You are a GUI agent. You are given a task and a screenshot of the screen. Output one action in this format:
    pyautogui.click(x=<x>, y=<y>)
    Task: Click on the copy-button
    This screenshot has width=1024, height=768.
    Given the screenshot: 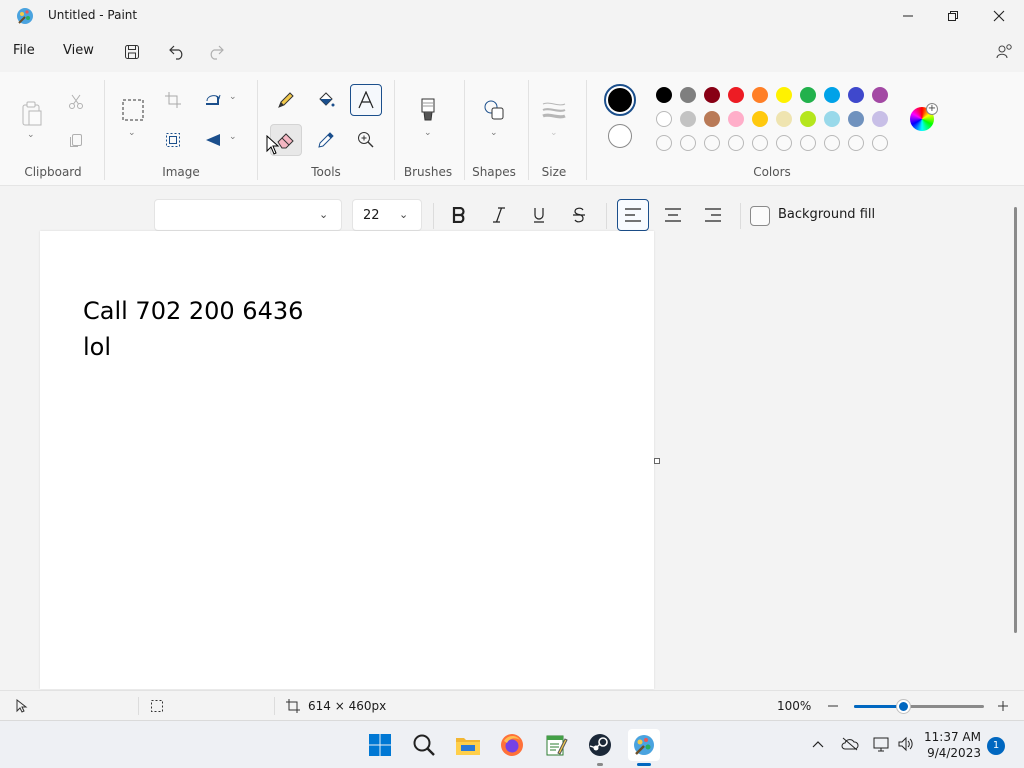 What is the action you would take?
    pyautogui.click(x=76, y=140)
    